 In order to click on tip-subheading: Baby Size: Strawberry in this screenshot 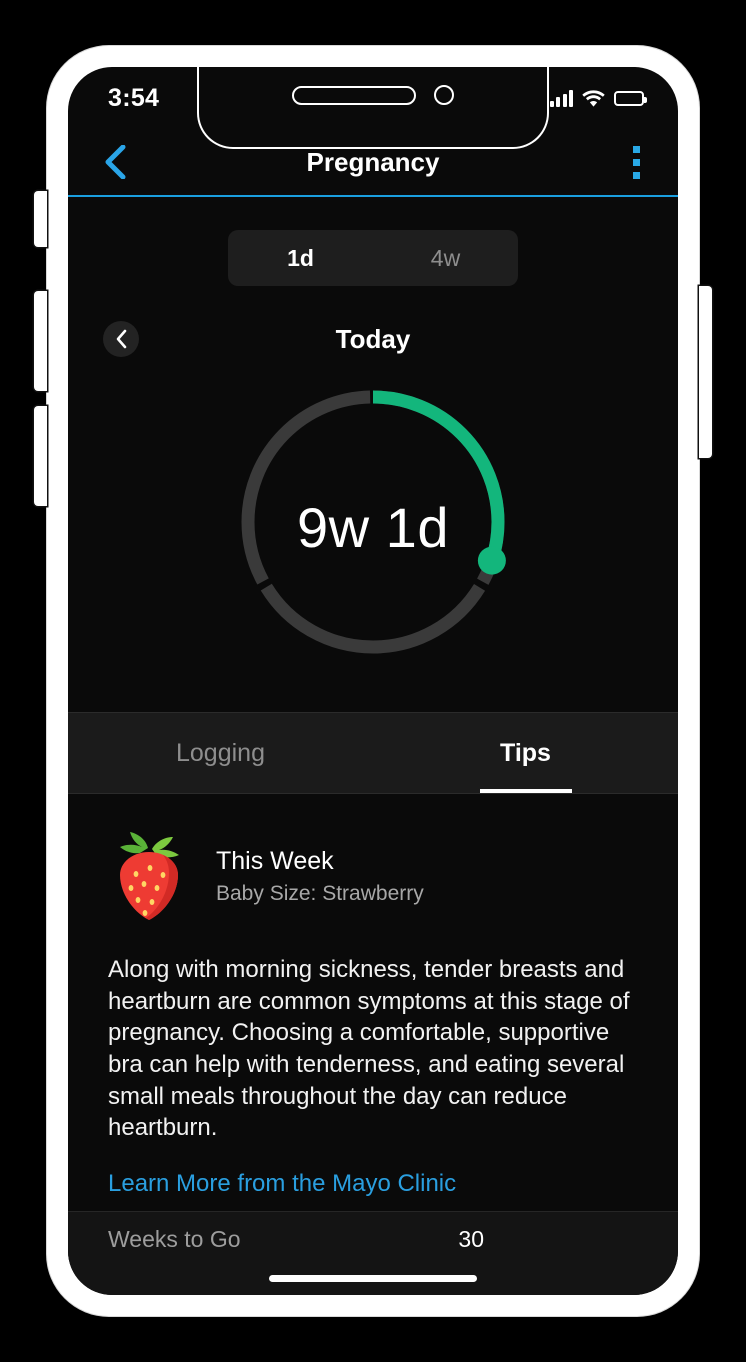, I will do `click(320, 893)`.